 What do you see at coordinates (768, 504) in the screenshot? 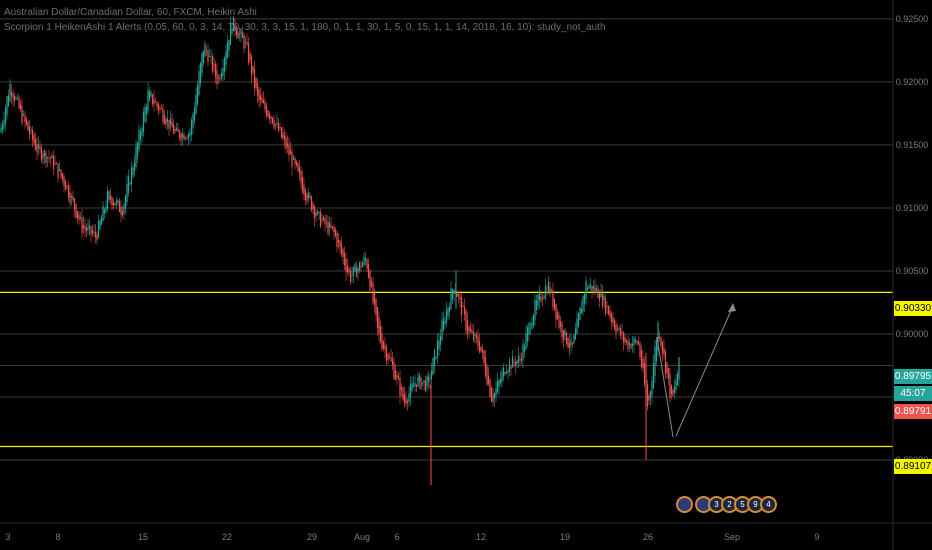
I see `event-badge-count: 4` at bounding box center [768, 504].